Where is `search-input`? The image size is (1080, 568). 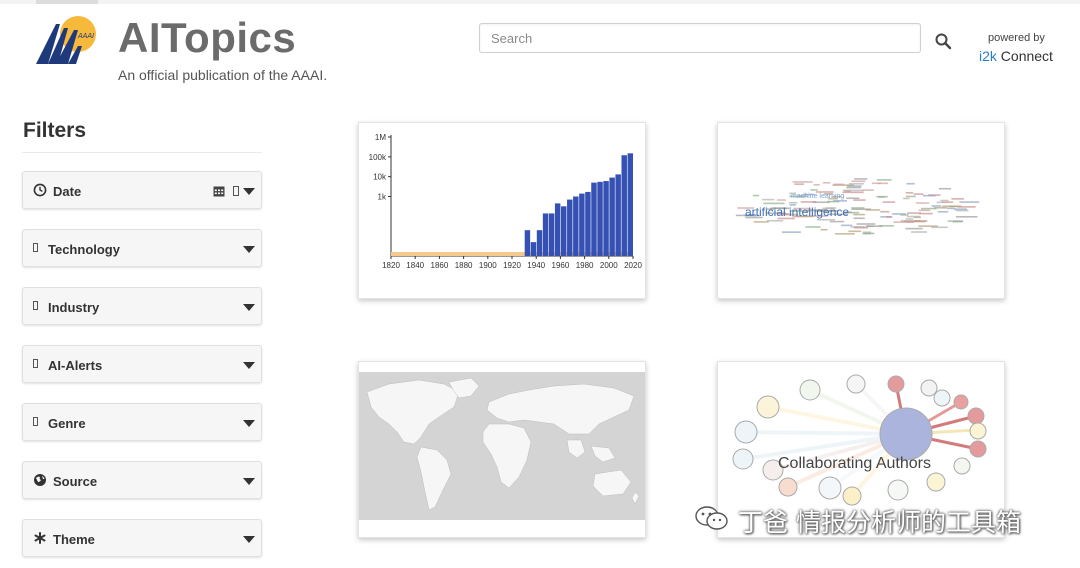
search-input is located at coordinates (700, 38).